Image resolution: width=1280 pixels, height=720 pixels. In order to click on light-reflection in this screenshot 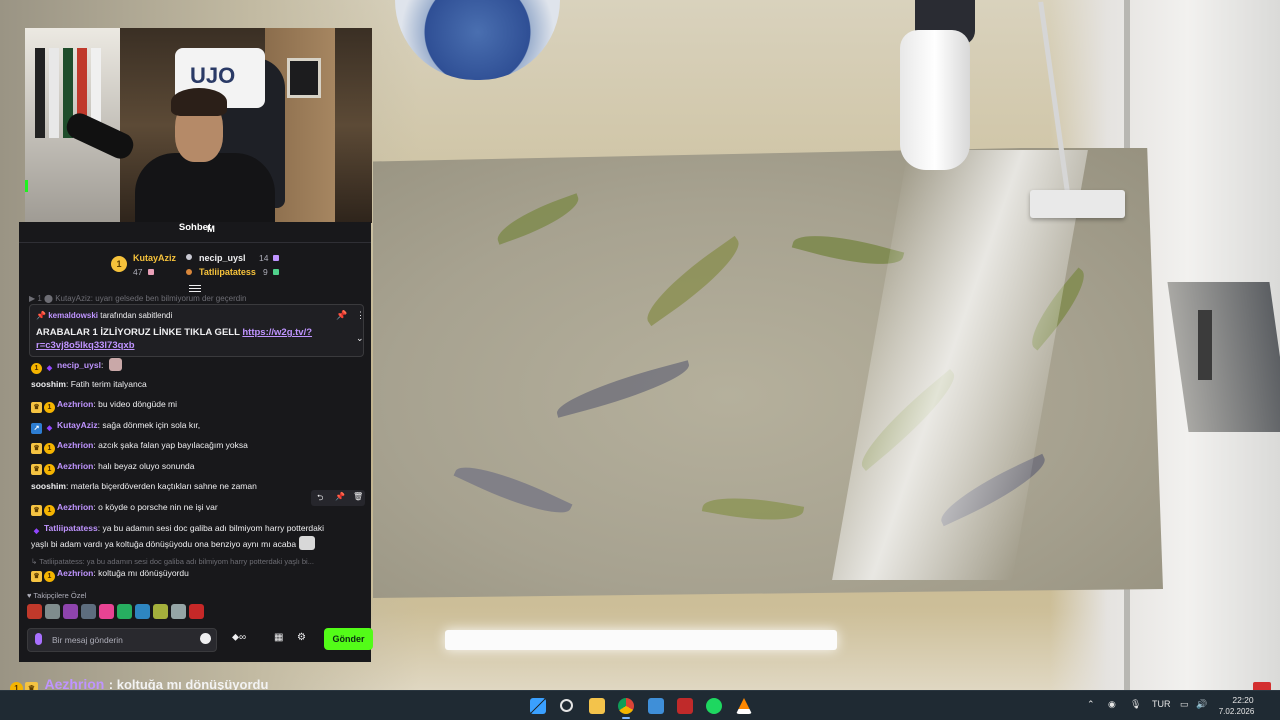, I will do `click(641, 640)`.